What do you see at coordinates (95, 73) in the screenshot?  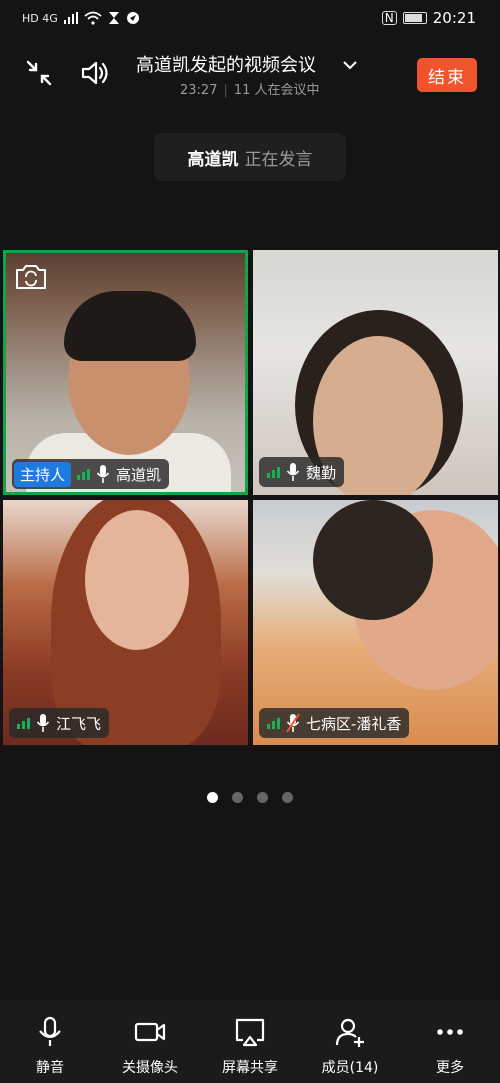 I see `speaker-icon` at bounding box center [95, 73].